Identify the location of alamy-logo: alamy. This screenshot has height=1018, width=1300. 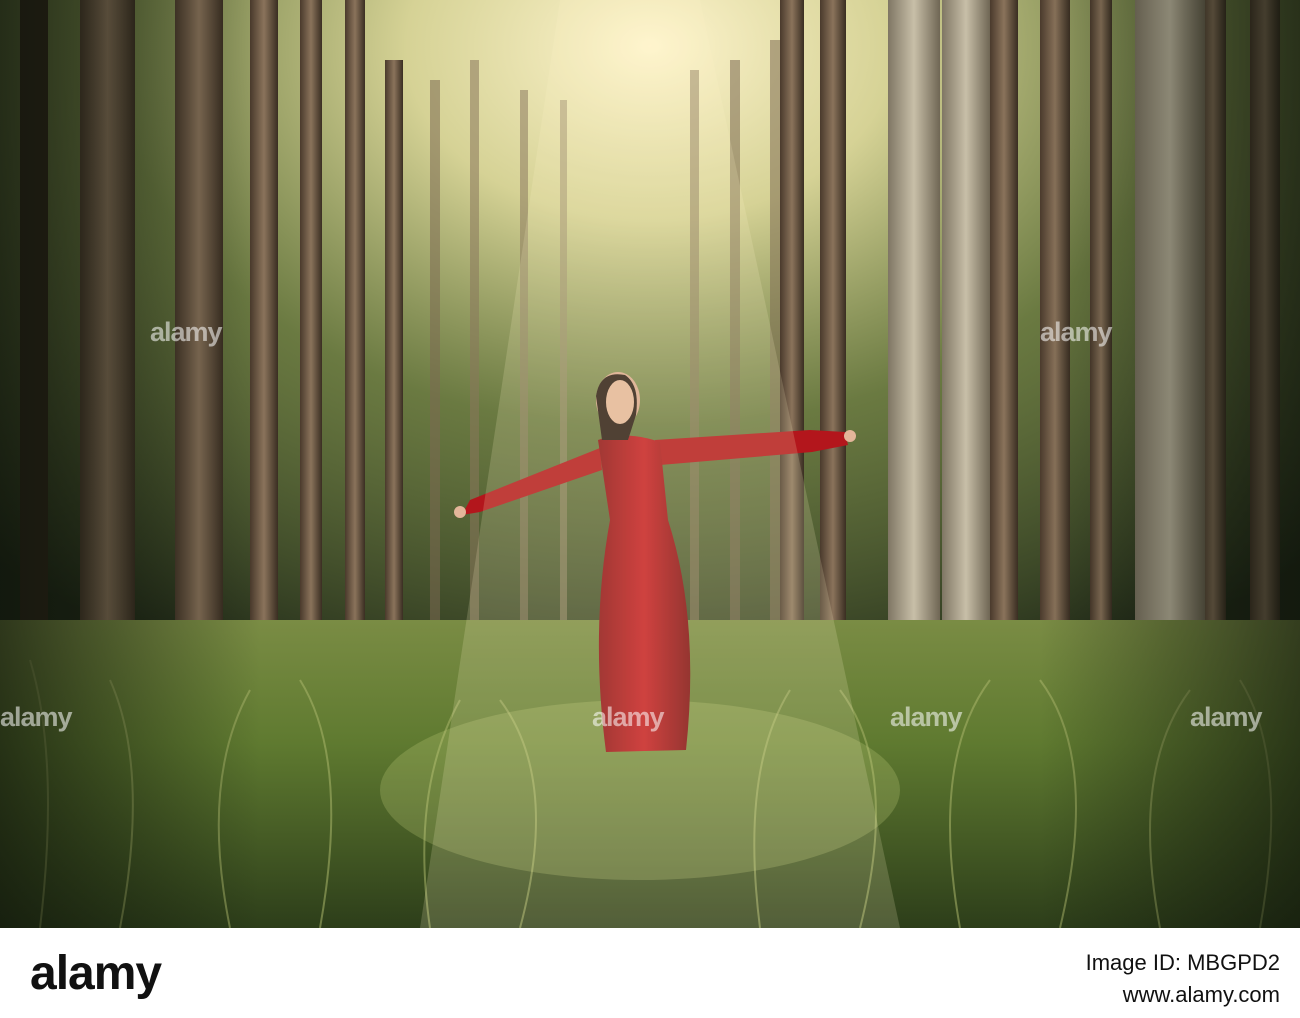
(96, 973).